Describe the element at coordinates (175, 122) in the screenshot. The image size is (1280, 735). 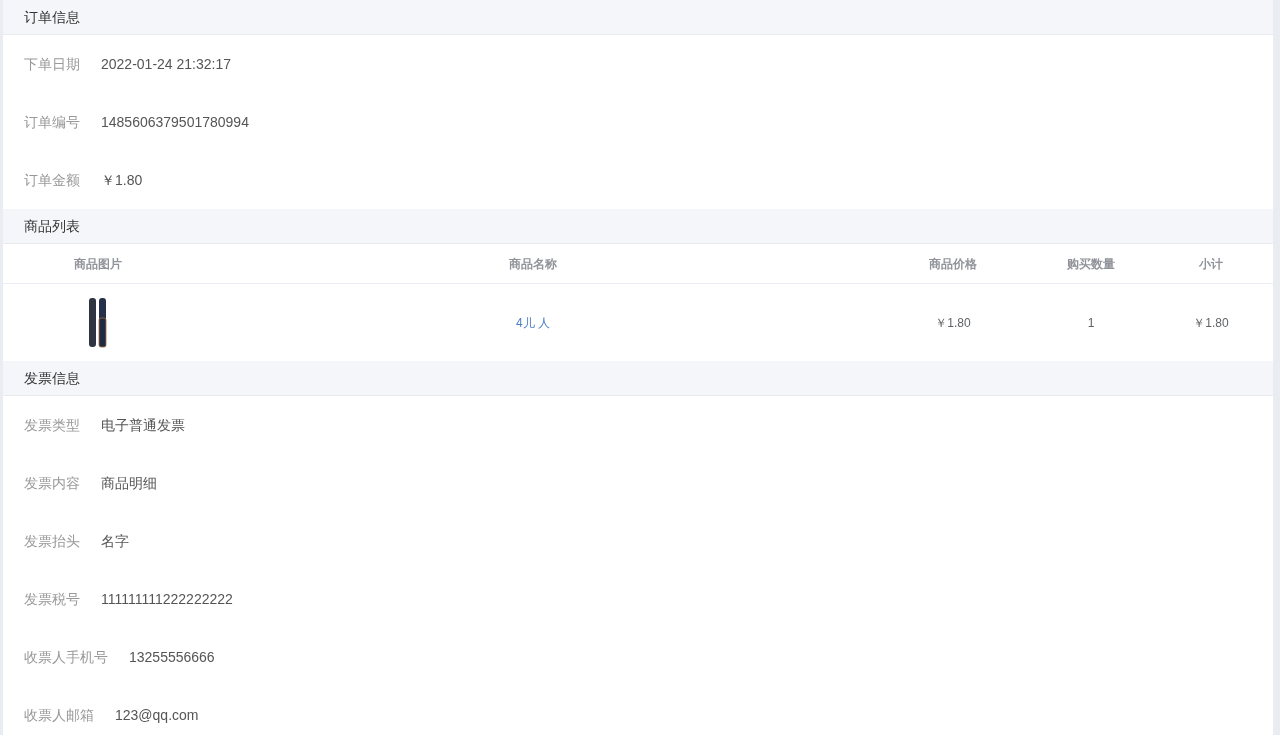
I see `field-value: 1485606379501780994` at that location.